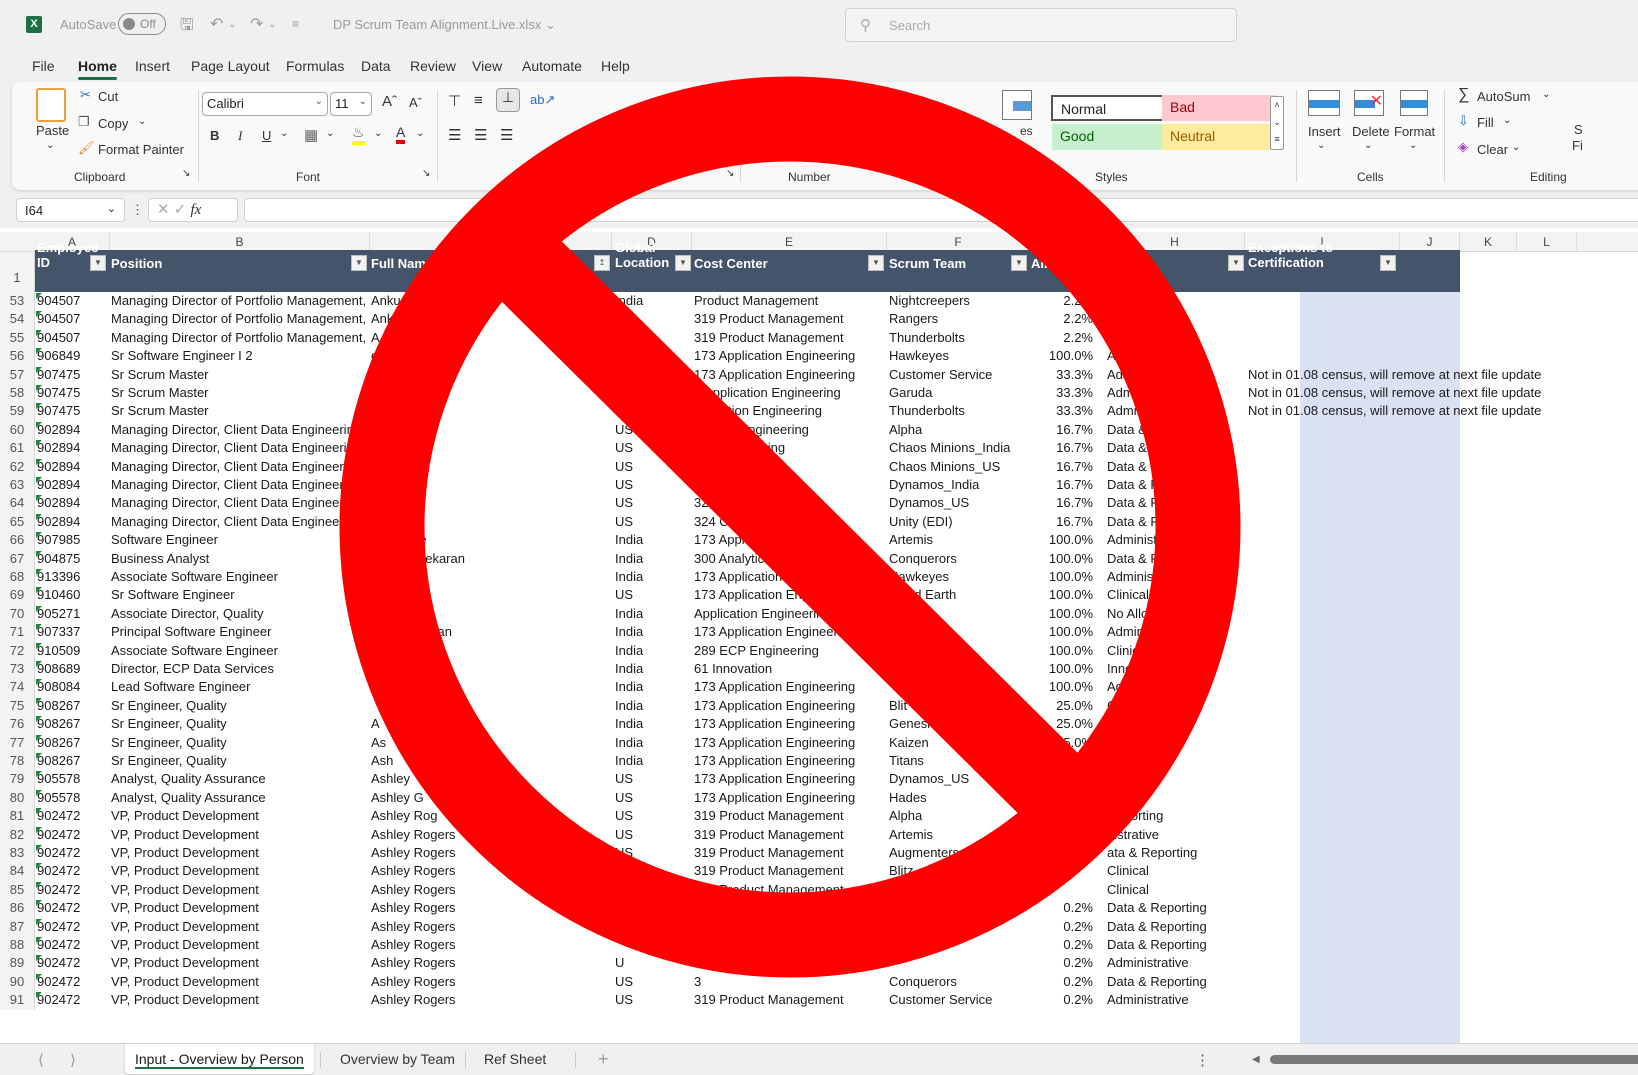 This screenshot has width=1638, height=1075. Describe the element at coordinates (1176, 467) in the screenshot. I see `cell-h: Data & Rep` at that location.